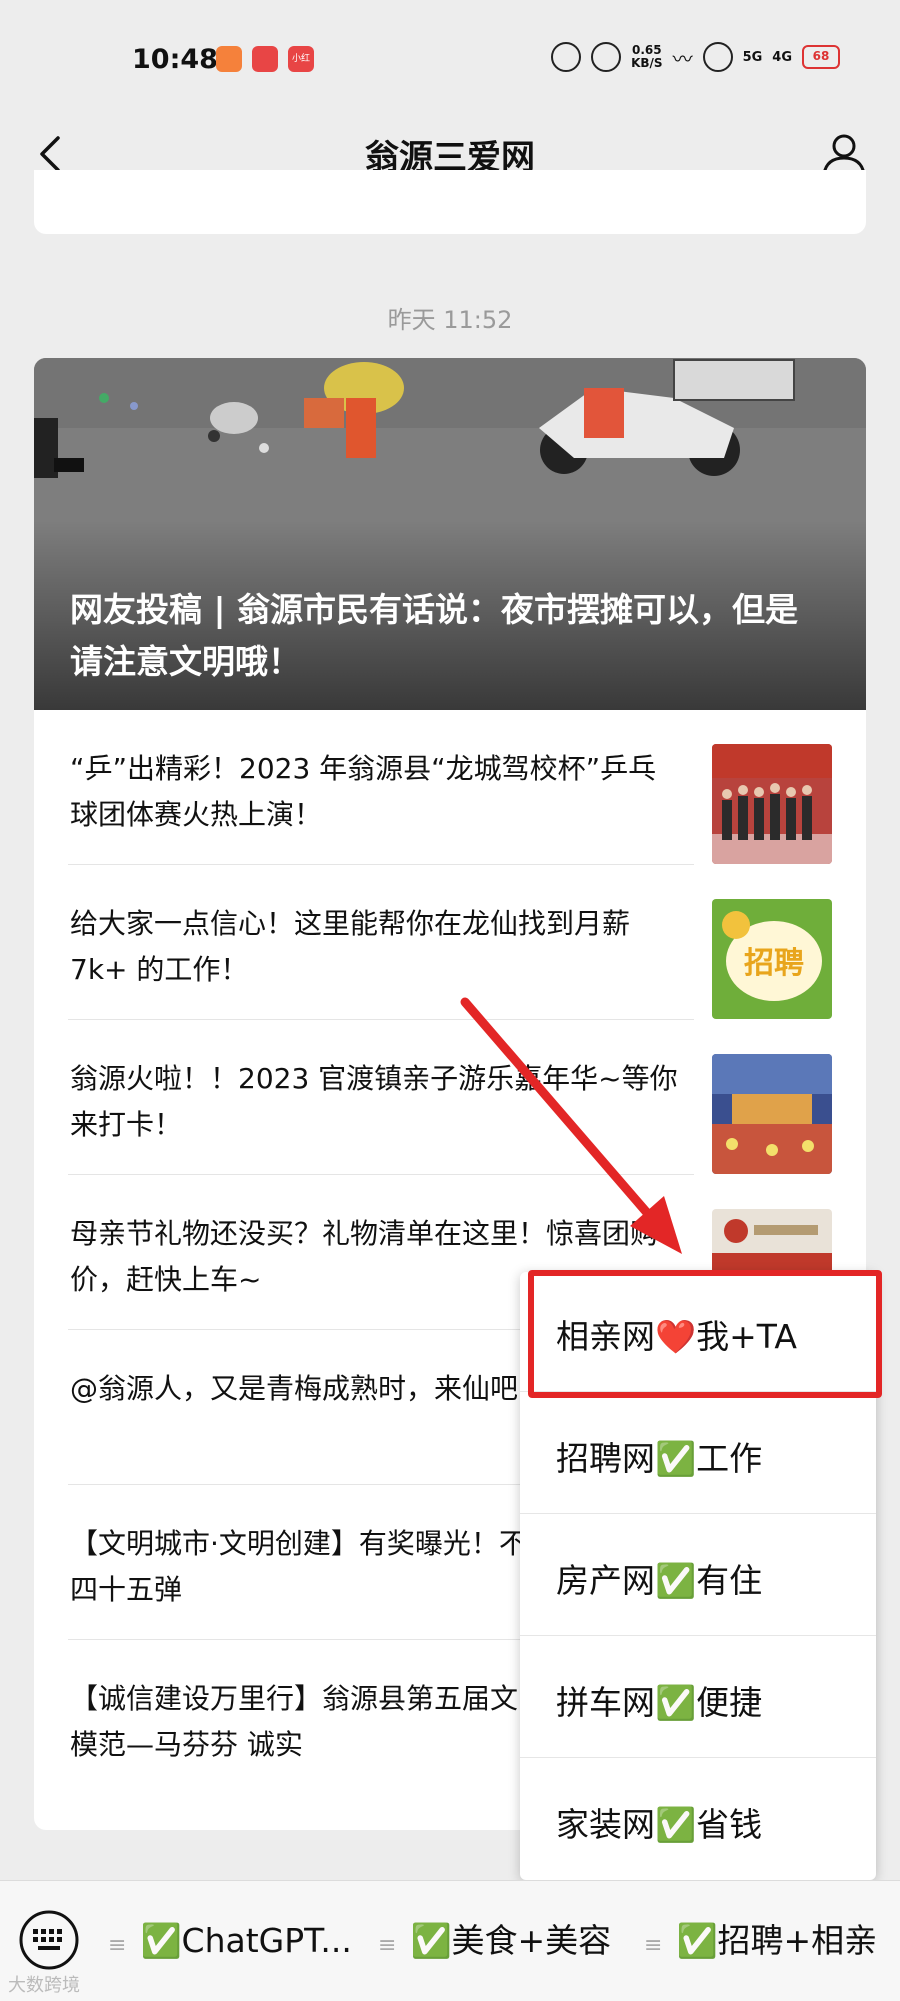  What do you see at coordinates (44, 1985) in the screenshot?
I see `watermark: 大数跨境` at bounding box center [44, 1985].